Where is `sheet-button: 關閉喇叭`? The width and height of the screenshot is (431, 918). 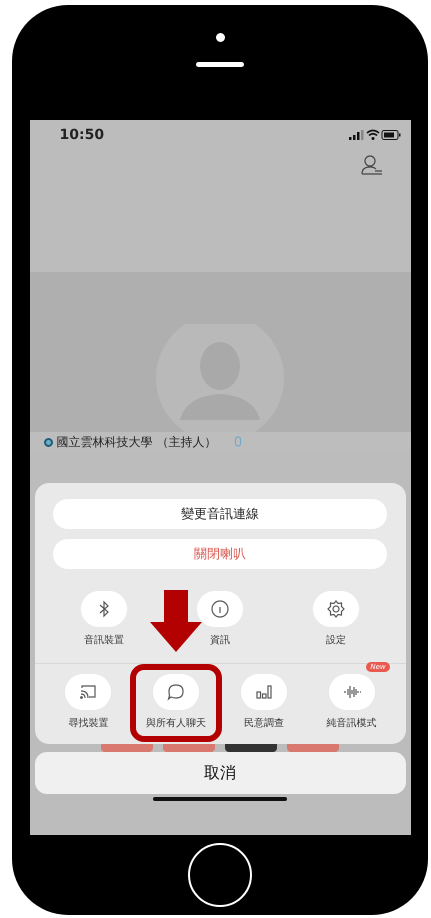 sheet-button: 關閉喇叭 is located at coordinates (220, 554).